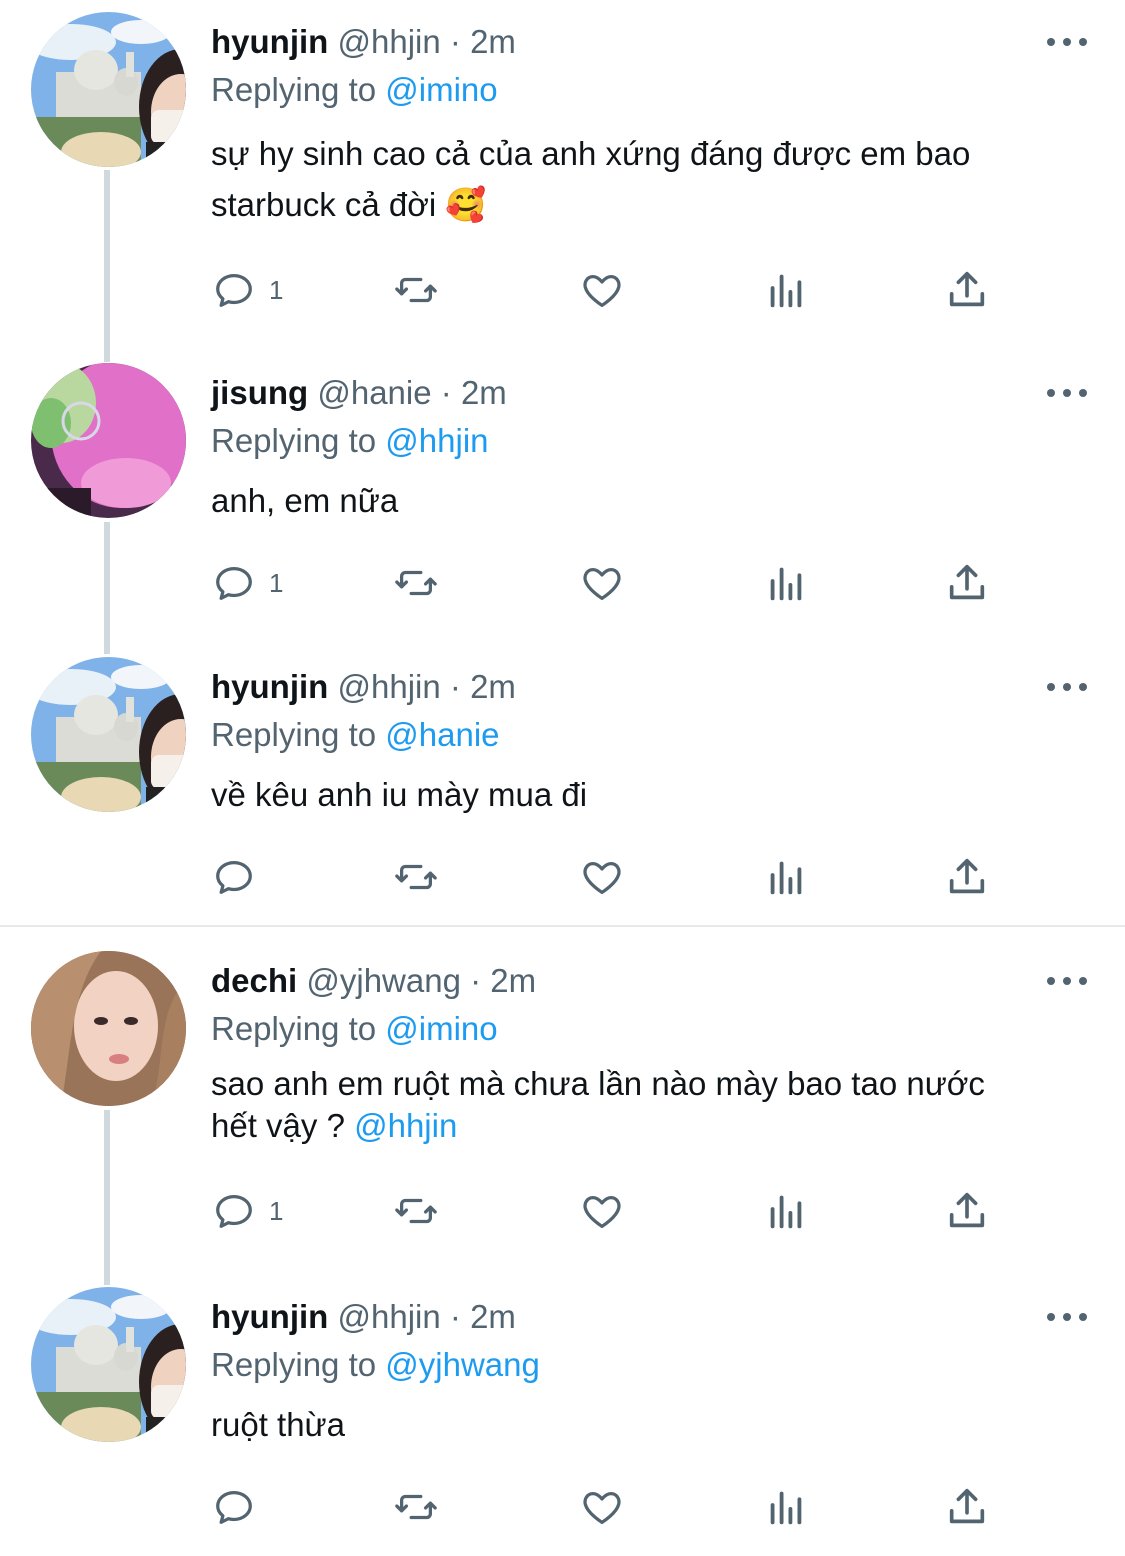  Describe the element at coordinates (399, 794) in the screenshot. I see `text-line: về kêu anh iu mày mua đi` at that location.